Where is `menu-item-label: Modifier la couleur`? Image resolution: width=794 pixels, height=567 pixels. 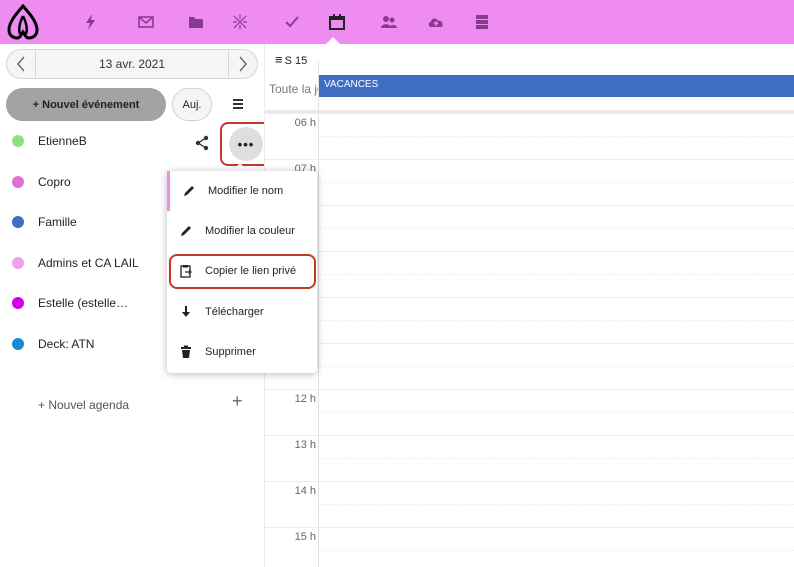
menu-item-label: Modifier la couleur is located at coordinates (250, 231).